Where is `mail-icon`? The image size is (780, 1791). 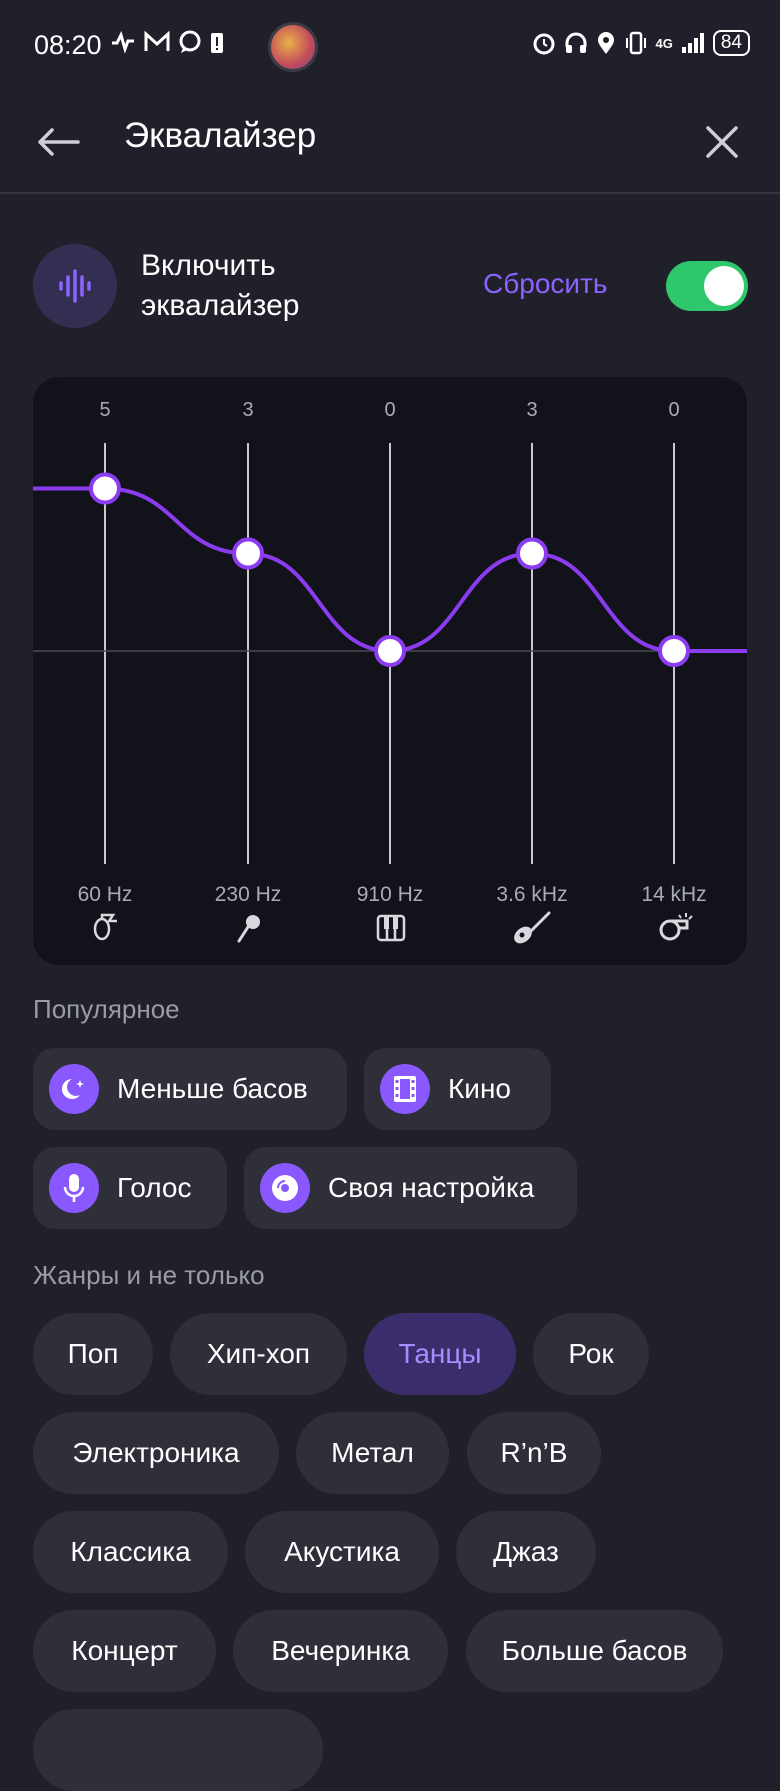 mail-icon is located at coordinates (157, 41).